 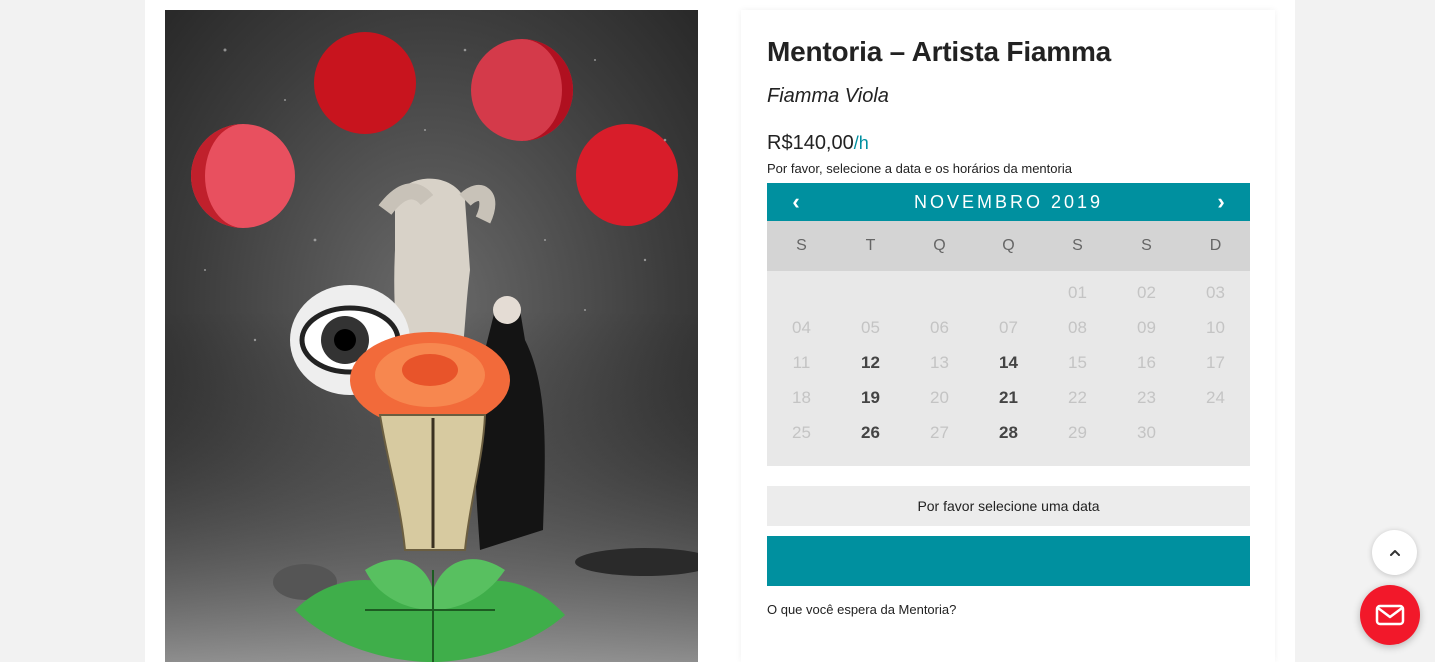 I want to click on calendar-day-disabled: 01, so click(x=1077, y=292).